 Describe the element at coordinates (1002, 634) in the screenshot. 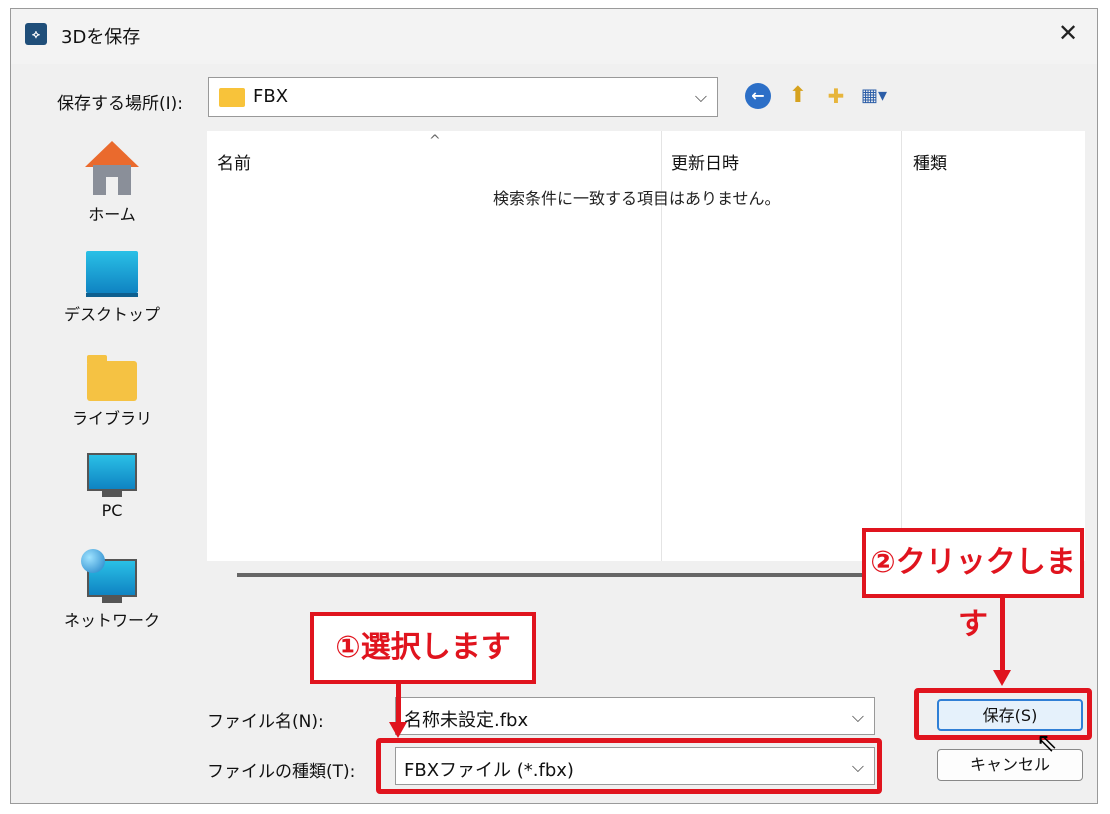

I see `step2-arrow` at that location.